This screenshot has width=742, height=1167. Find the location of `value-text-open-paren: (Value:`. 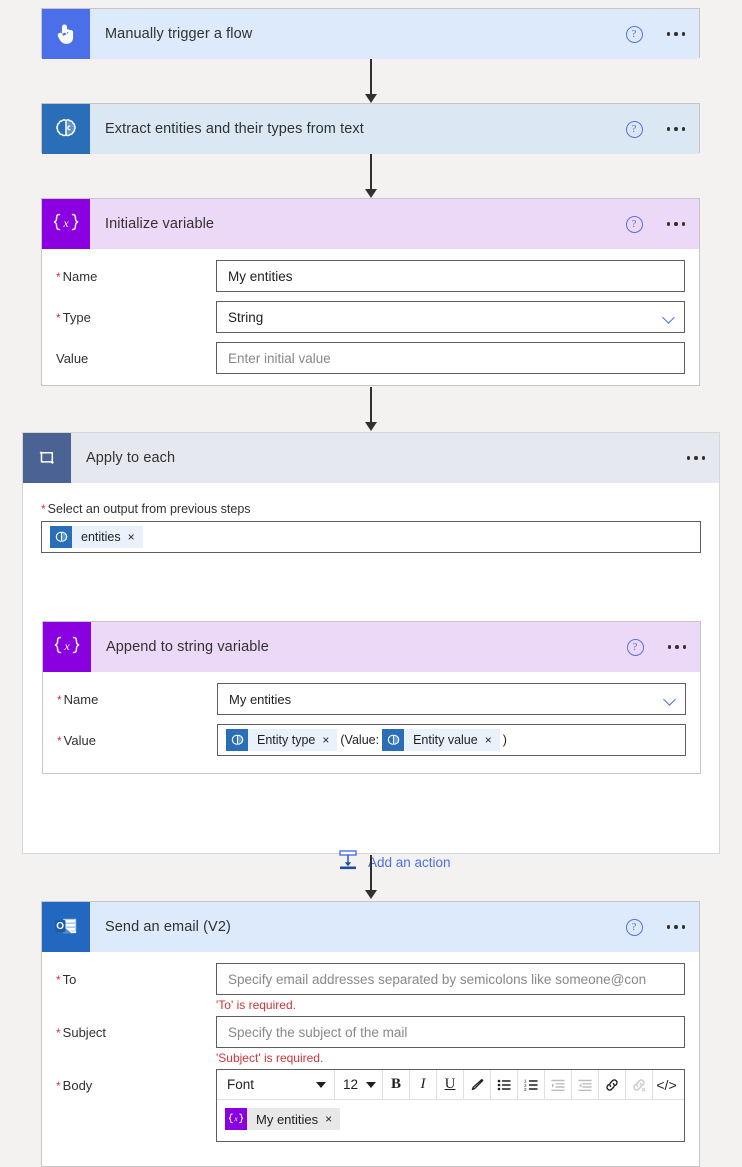

value-text-open-paren: (Value: is located at coordinates (360, 740).